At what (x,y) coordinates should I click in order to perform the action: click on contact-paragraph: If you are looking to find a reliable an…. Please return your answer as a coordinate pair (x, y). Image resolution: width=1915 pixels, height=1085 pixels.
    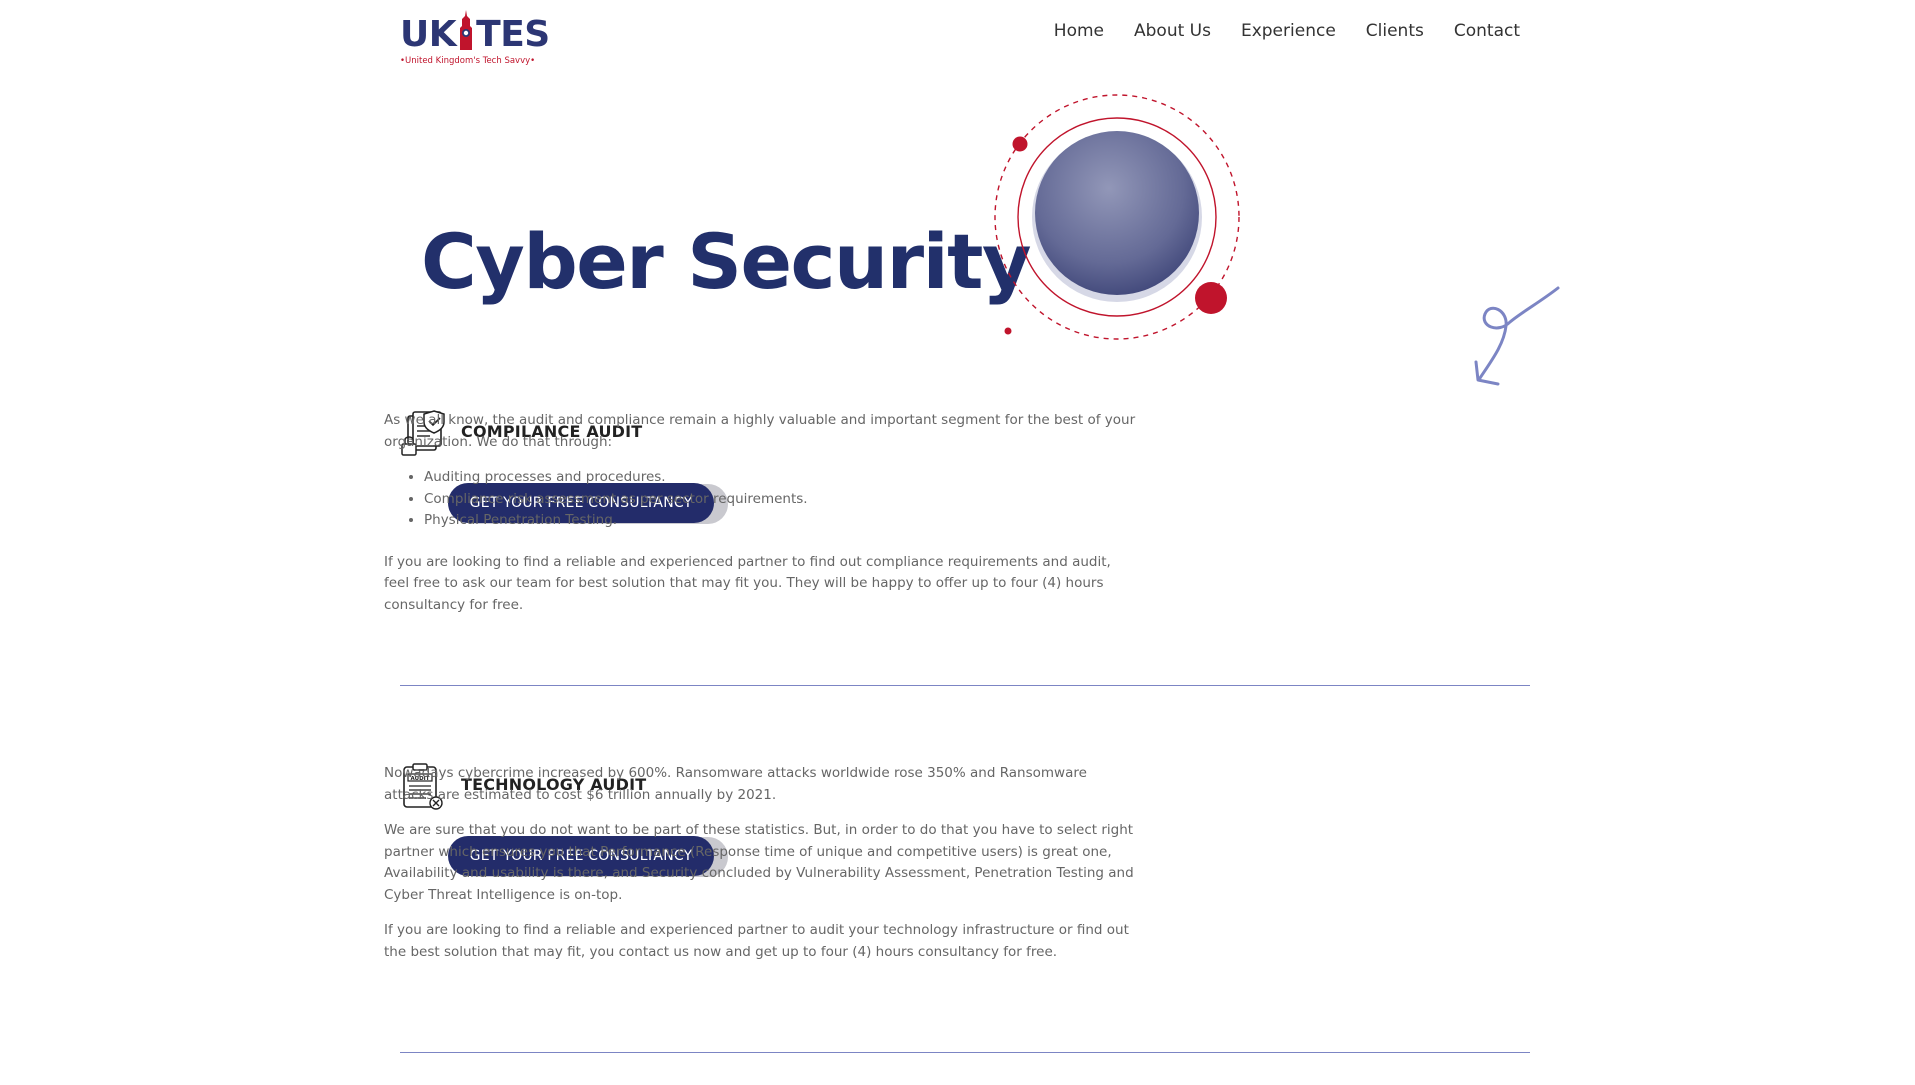
    Looking at the image, I should click on (756, 941).